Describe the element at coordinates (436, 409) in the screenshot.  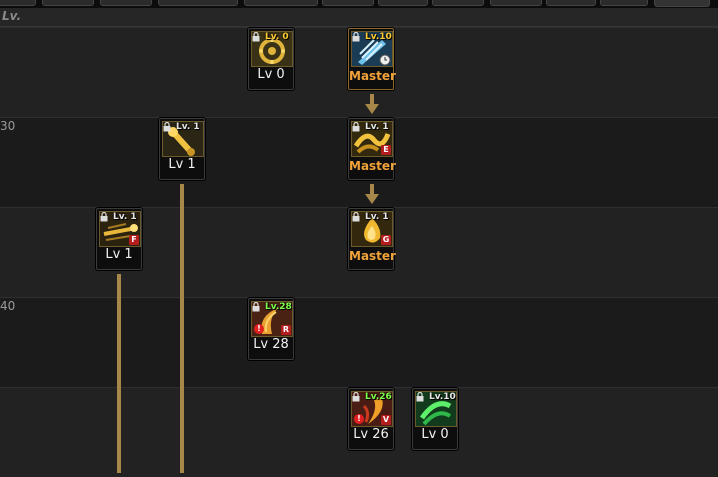
I see `green-whirl-icon: Lv.10` at that location.